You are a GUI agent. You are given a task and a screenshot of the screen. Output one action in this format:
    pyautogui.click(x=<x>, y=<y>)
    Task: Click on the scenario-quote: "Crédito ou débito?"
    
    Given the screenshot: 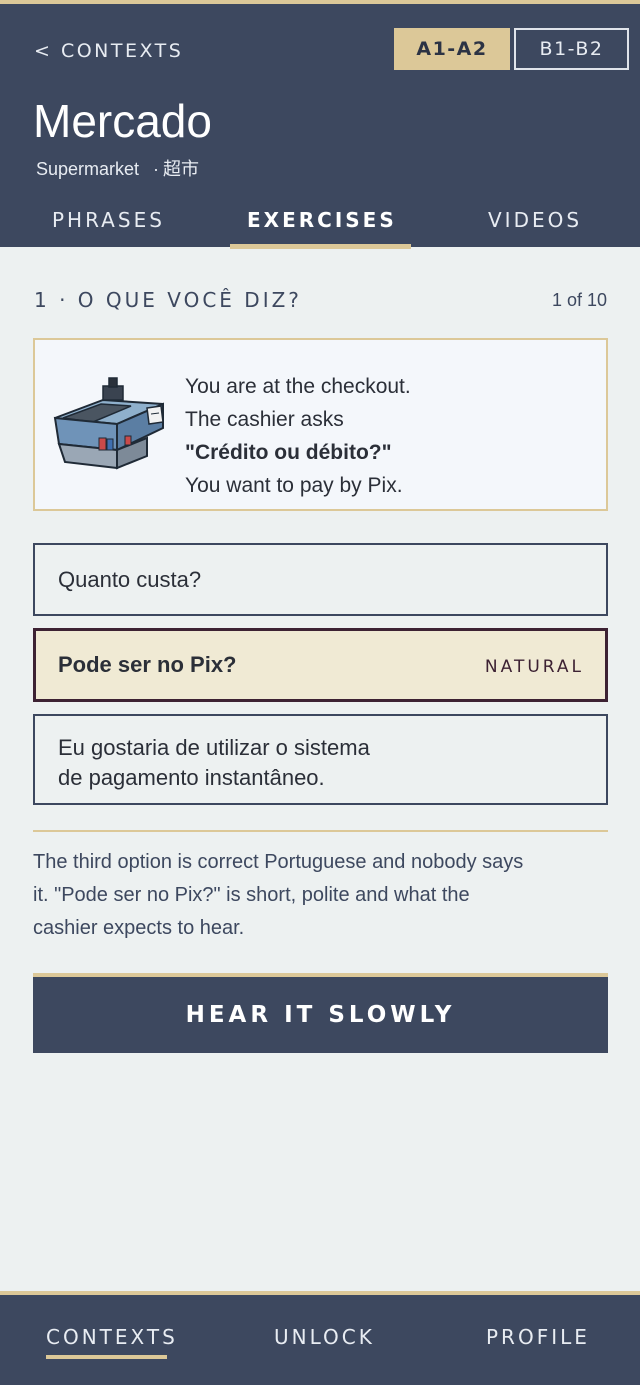 What is the action you would take?
    pyautogui.click(x=288, y=452)
    